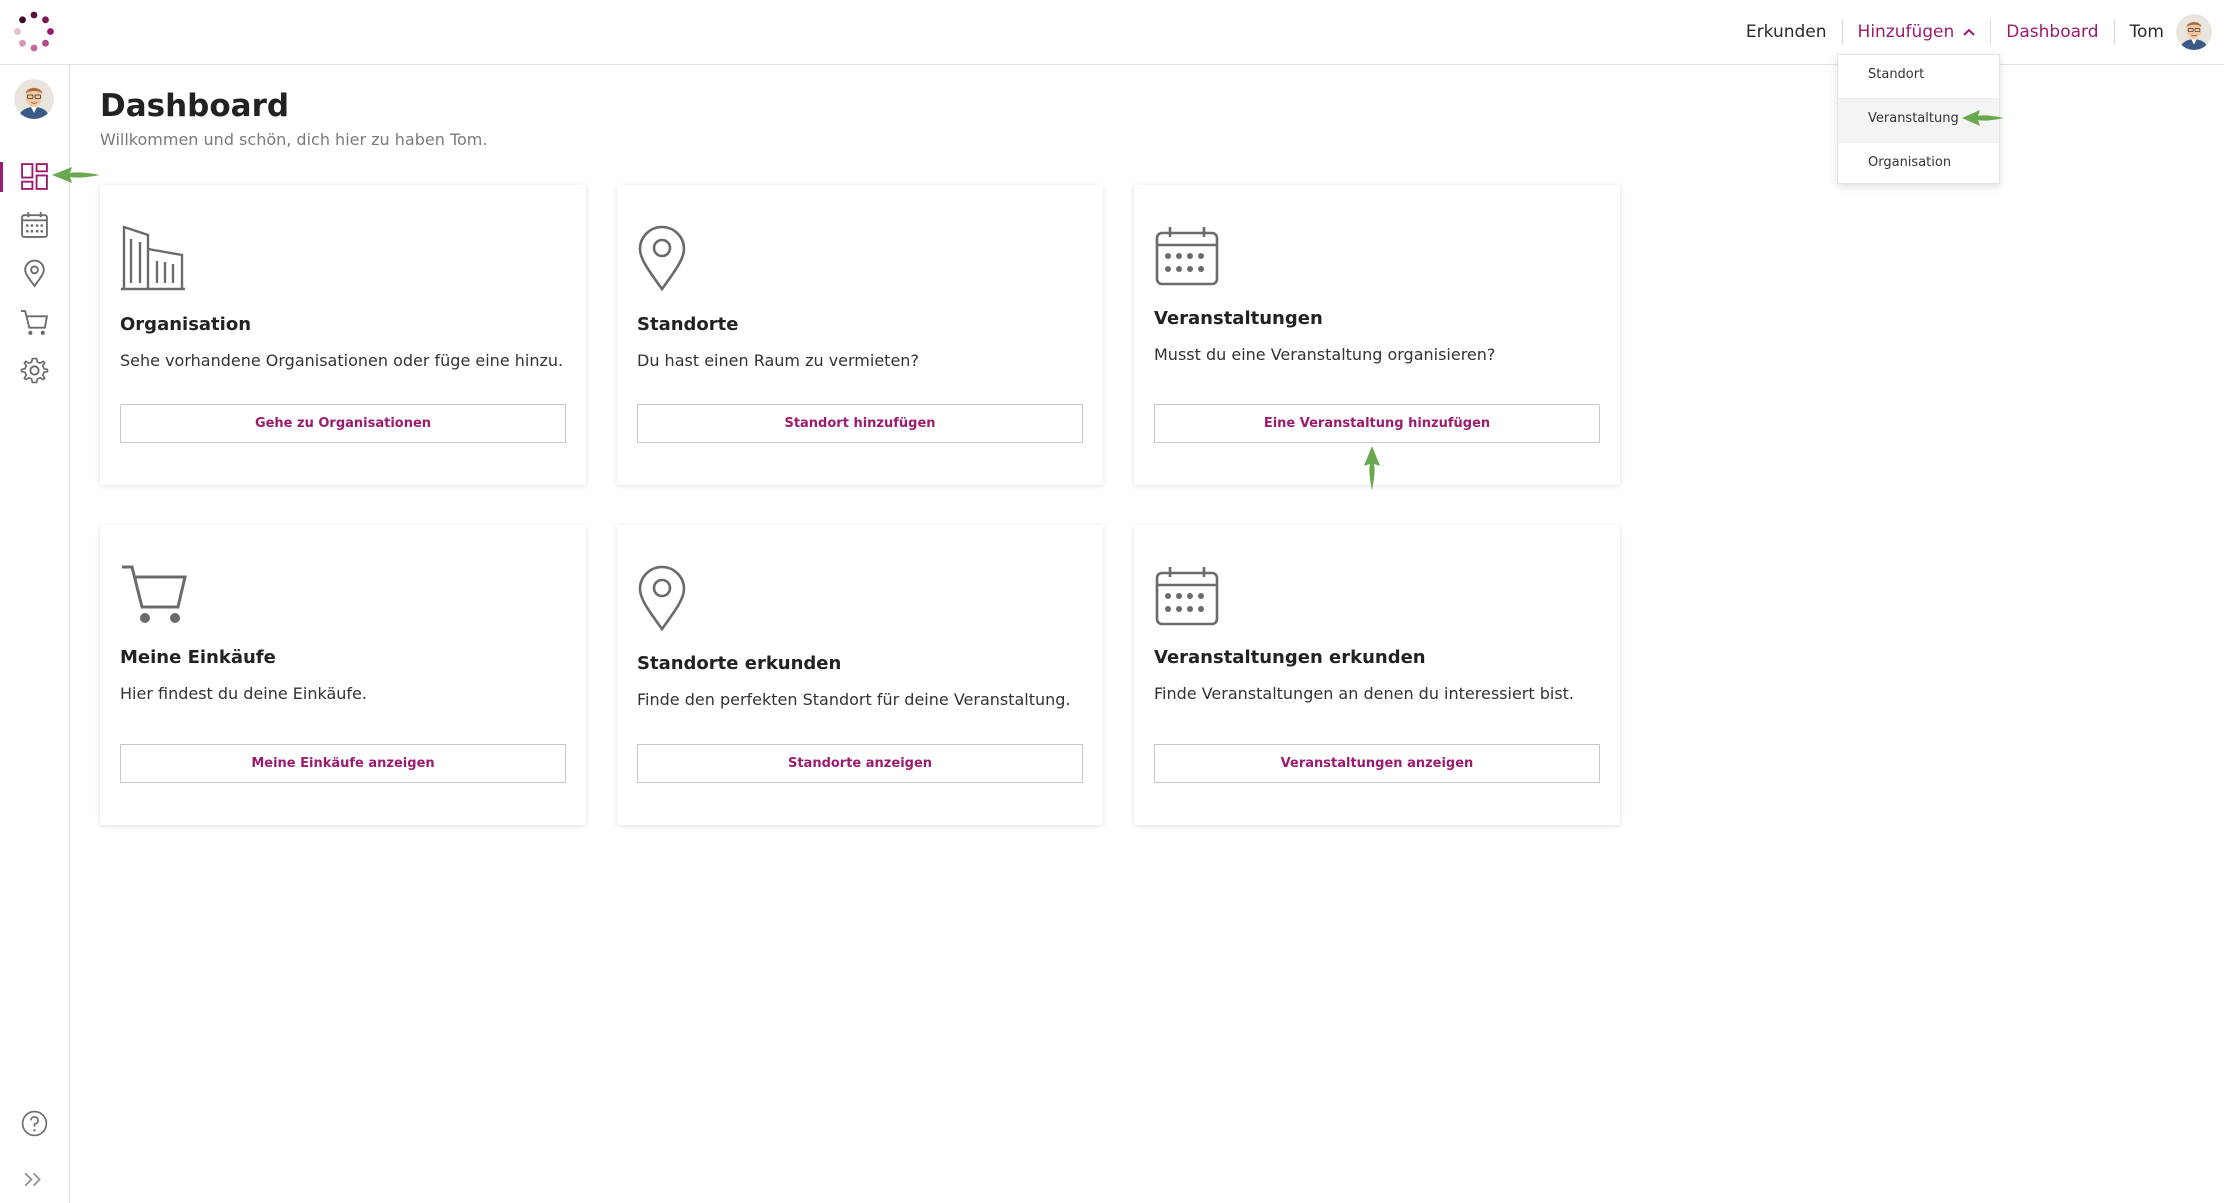 This screenshot has width=2224, height=1203. What do you see at coordinates (186, 324) in the screenshot?
I see `card-title: Organisation` at bounding box center [186, 324].